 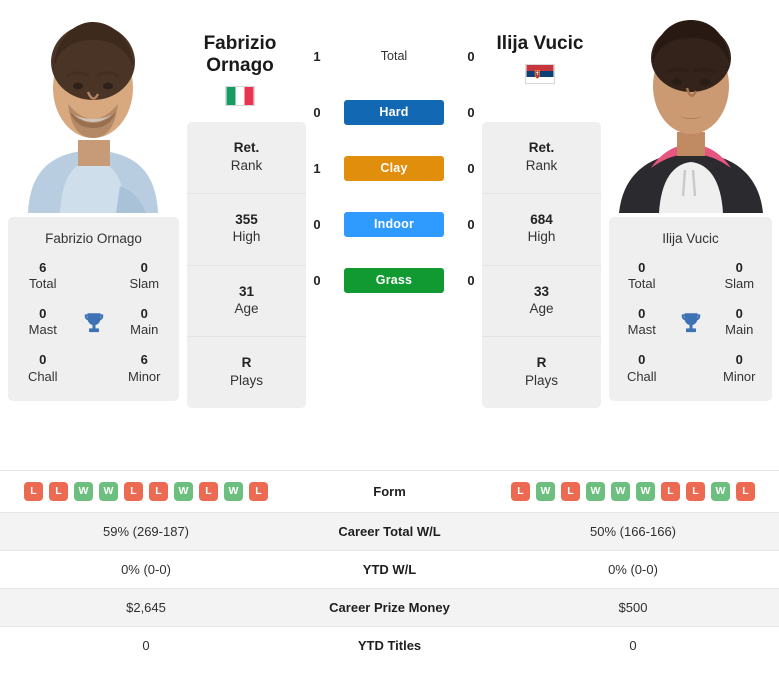 I want to click on surface-badge-clay: Clay, so click(x=394, y=168).